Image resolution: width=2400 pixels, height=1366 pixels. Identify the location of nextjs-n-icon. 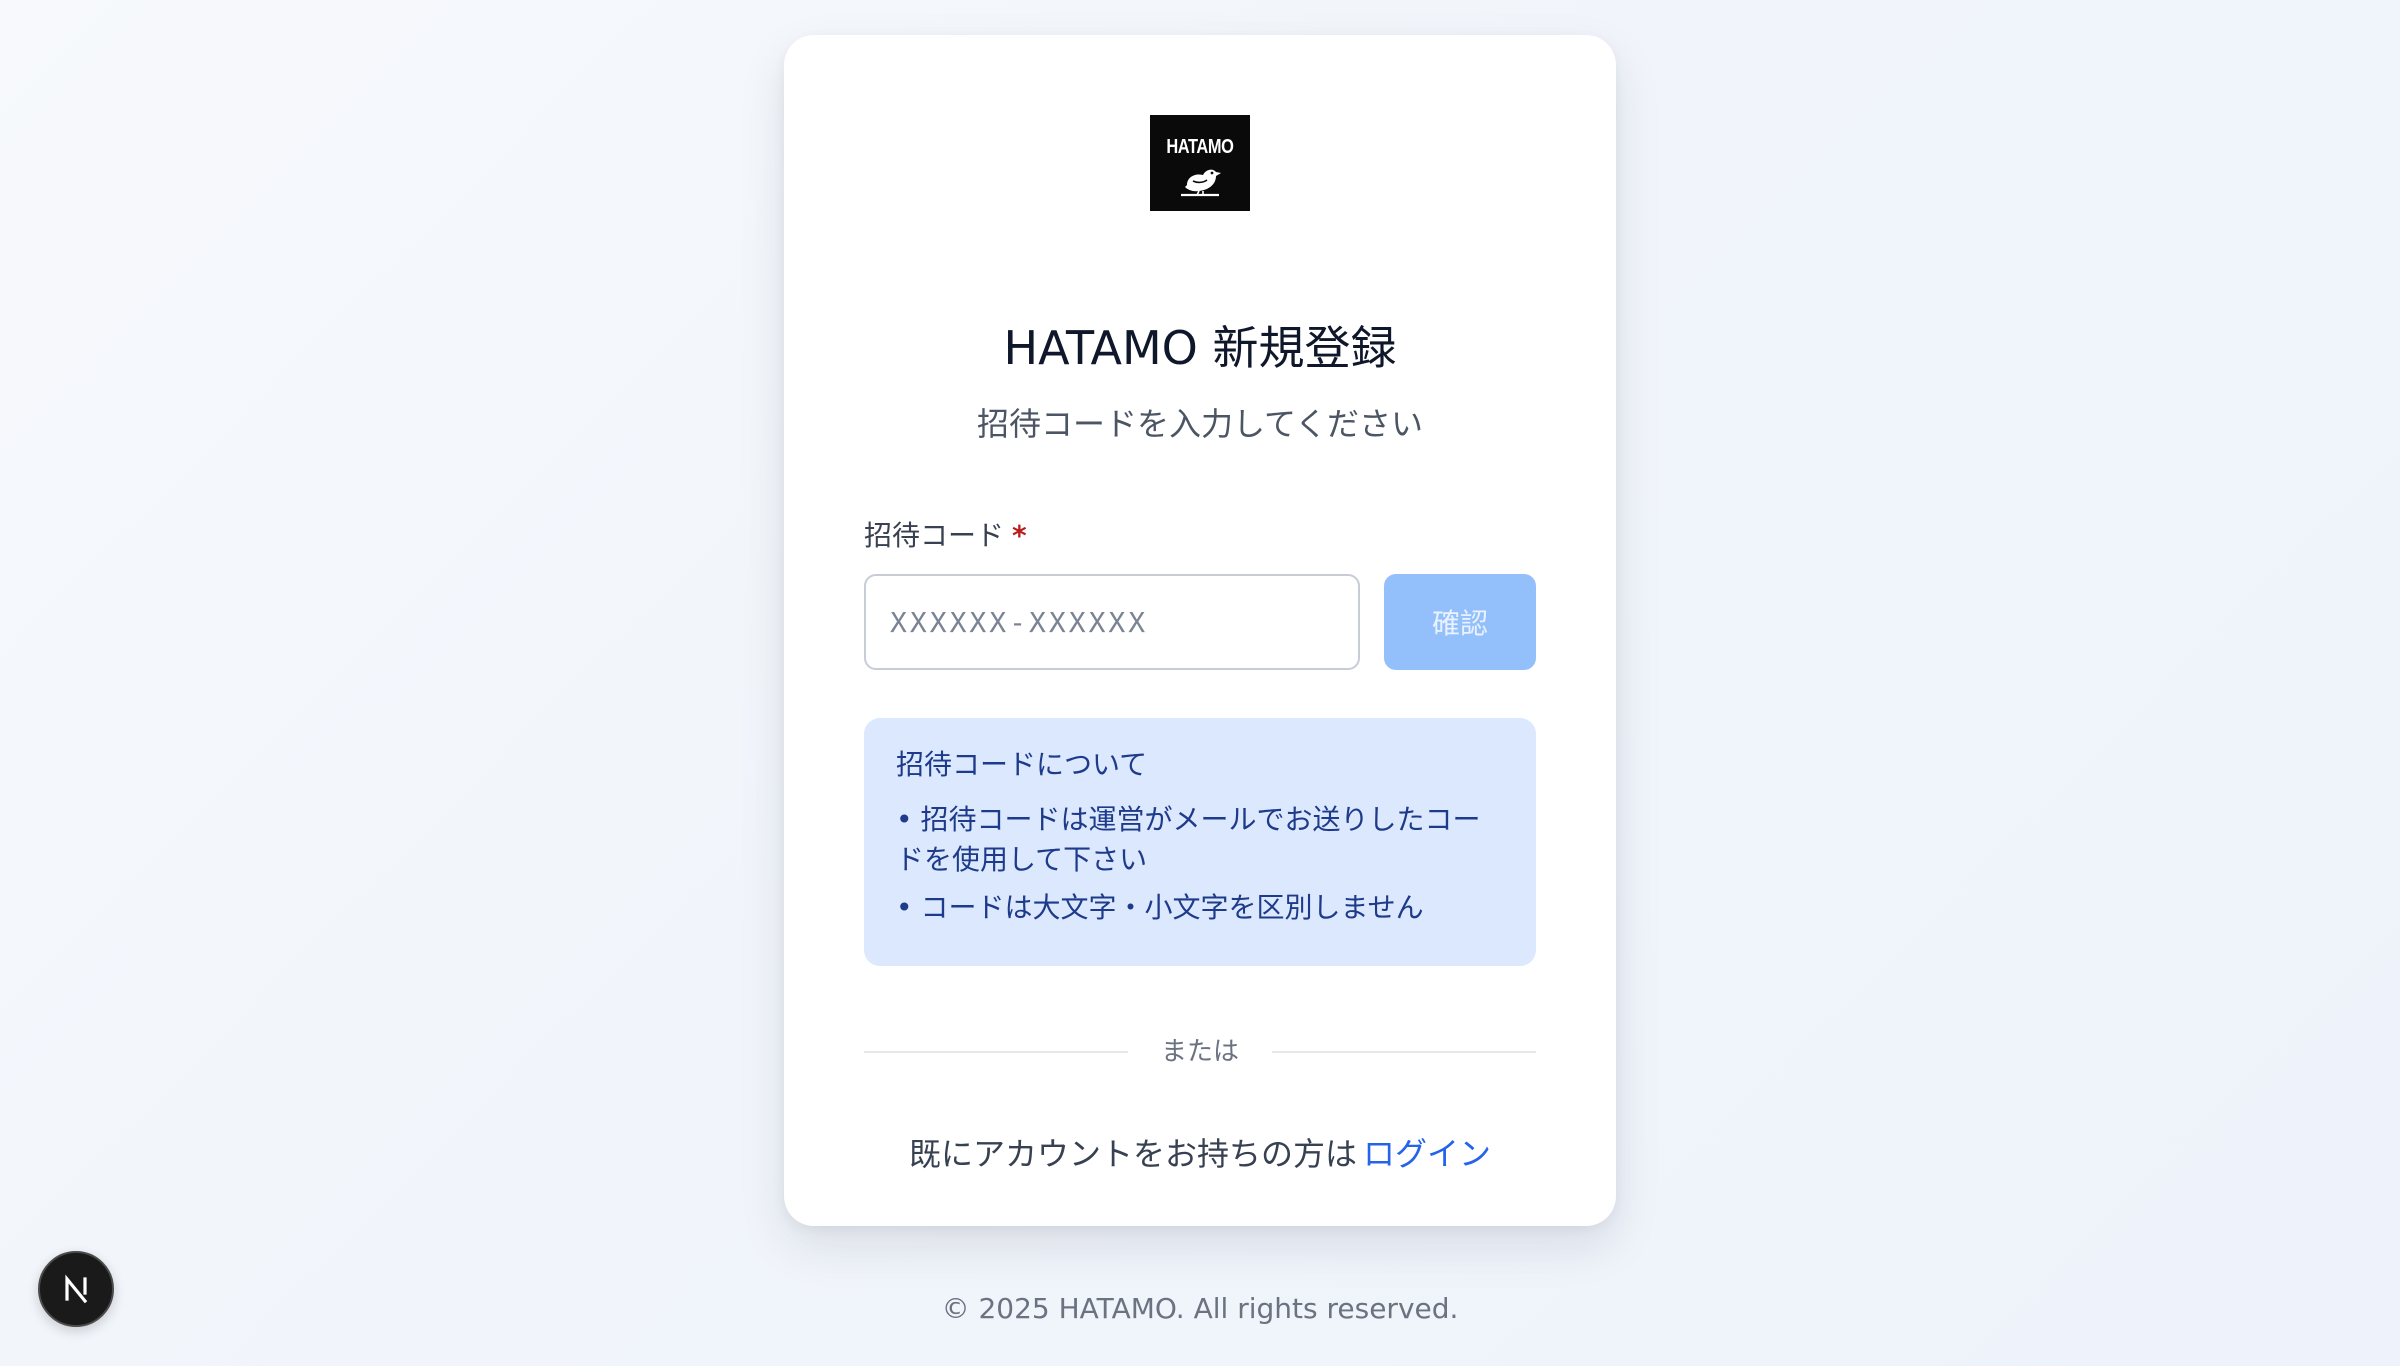
(76, 1289).